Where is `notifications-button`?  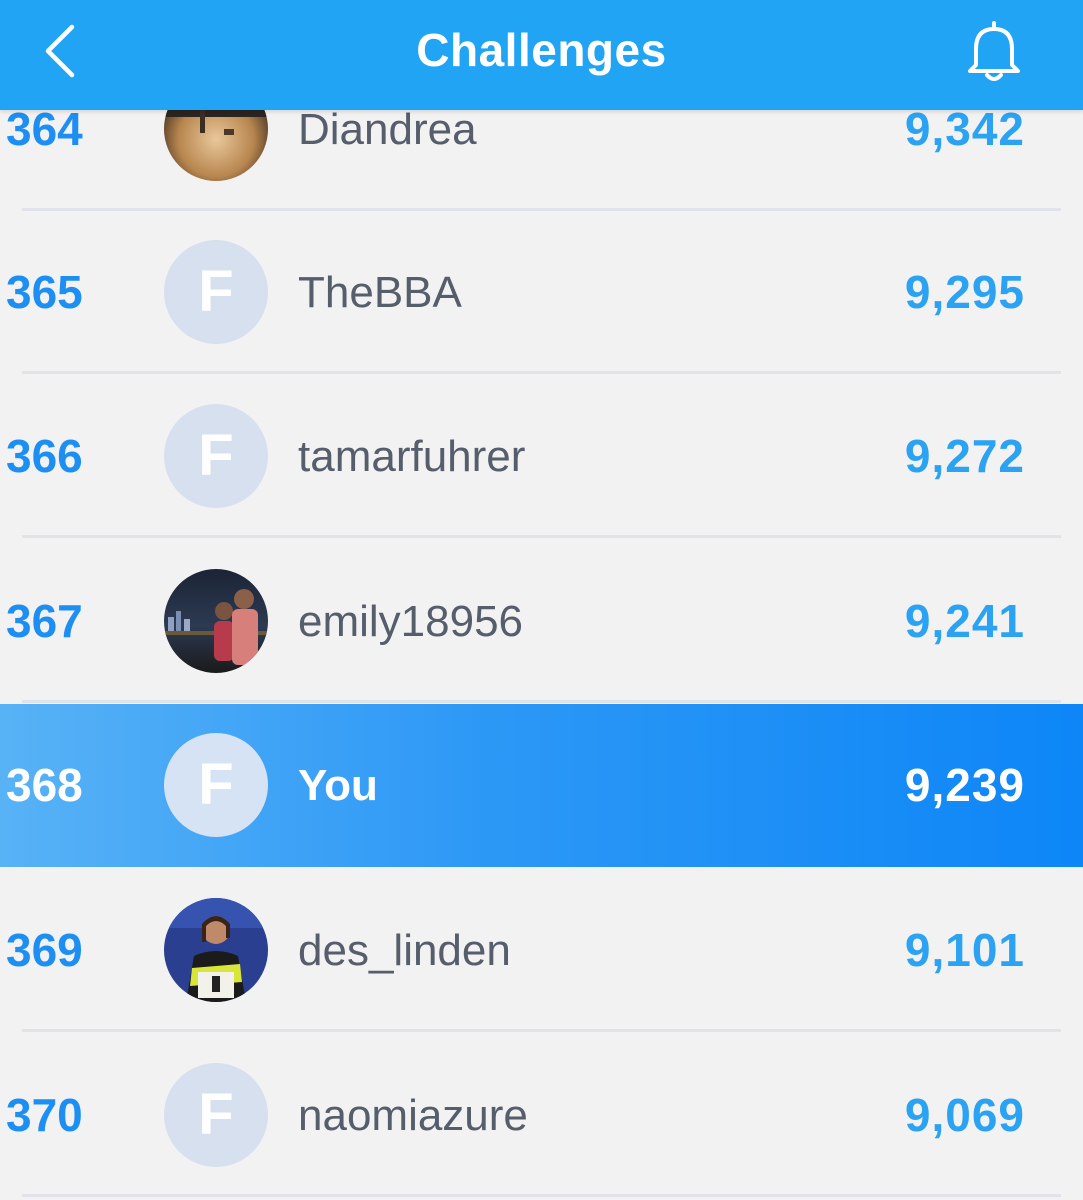 notifications-button is located at coordinates (994, 51).